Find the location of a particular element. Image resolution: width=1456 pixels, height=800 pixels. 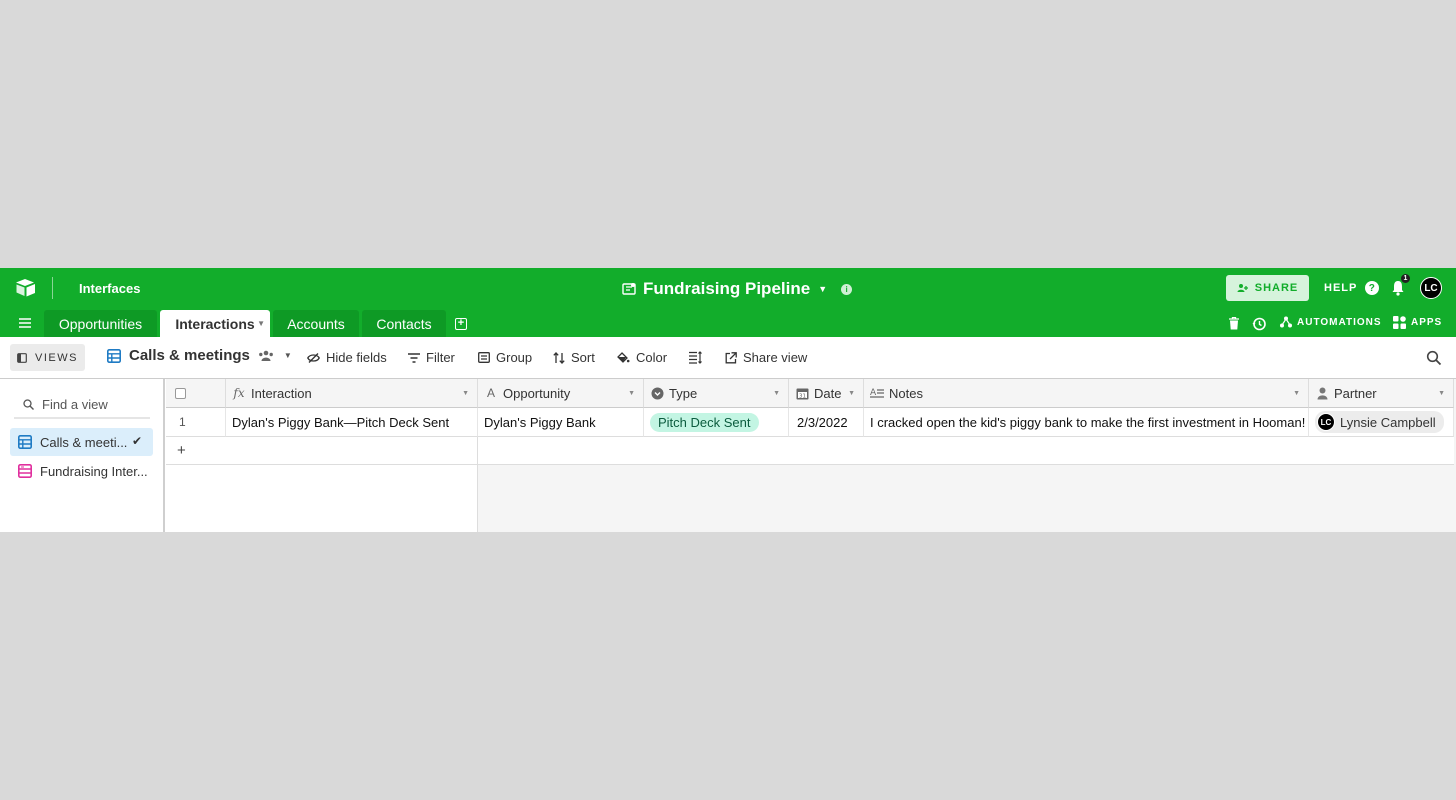

svg-text: 31 is located at coordinates (802, 396).